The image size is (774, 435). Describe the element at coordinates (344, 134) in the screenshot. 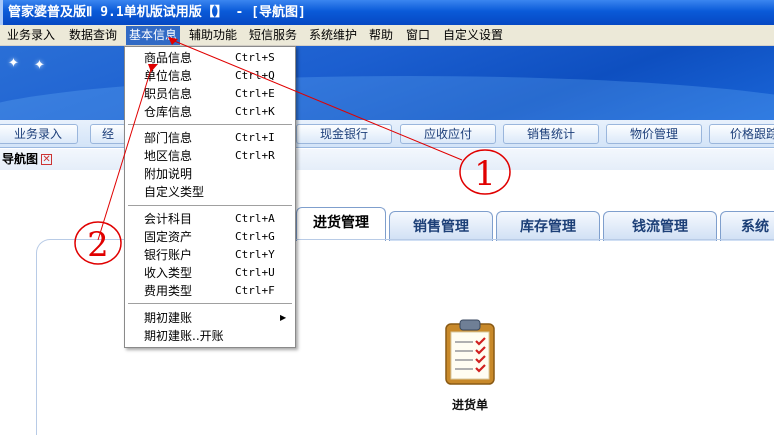

I see `toolbar-cash-bank: 现金银行` at that location.